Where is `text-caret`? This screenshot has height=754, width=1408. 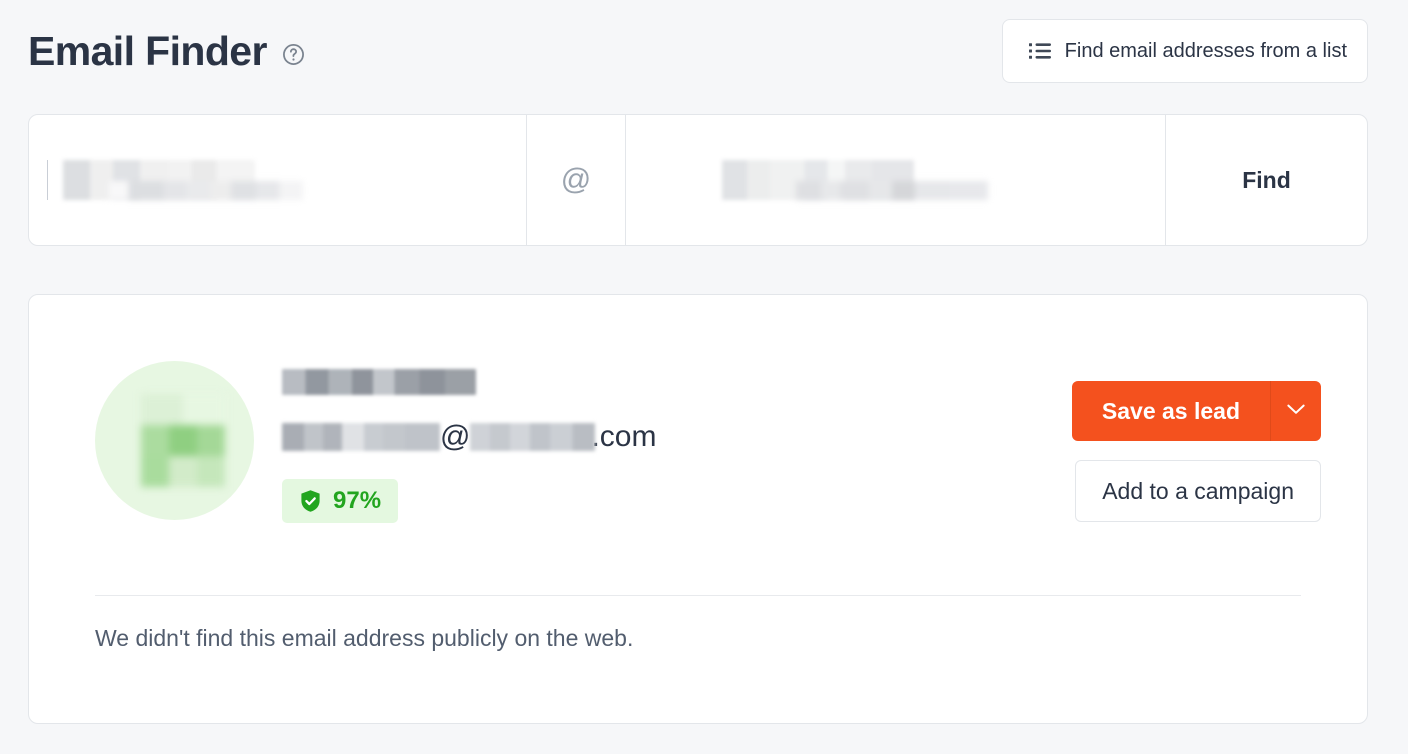
text-caret is located at coordinates (47, 180).